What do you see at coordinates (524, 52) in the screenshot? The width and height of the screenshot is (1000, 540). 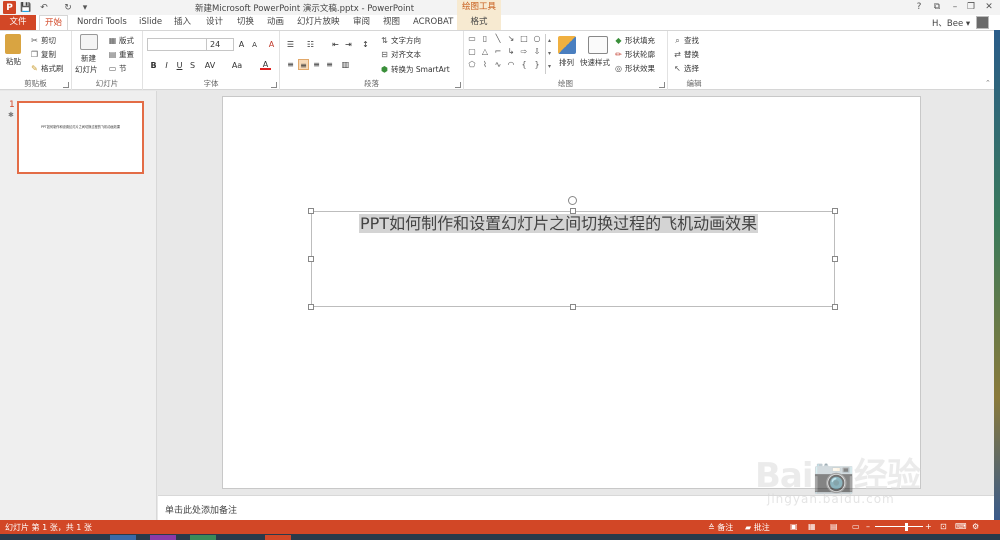 I see `right-arrow-shape-icon: ⇨` at bounding box center [524, 52].